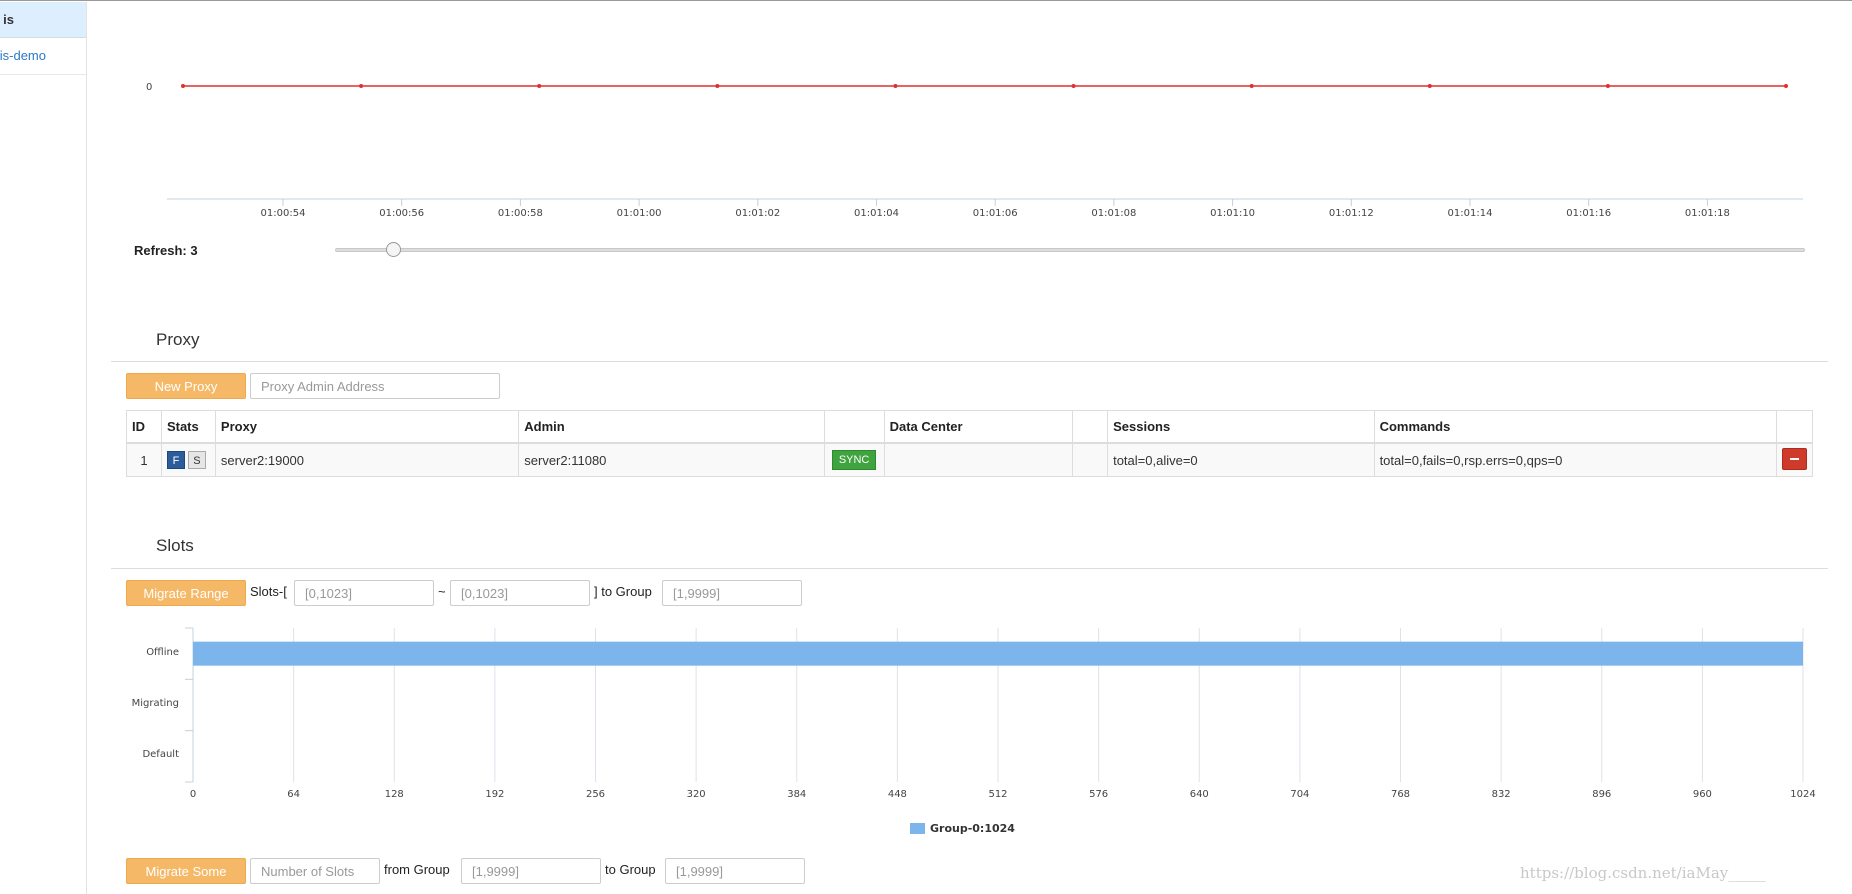 This screenshot has height=894, width=1852. Describe the element at coordinates (1643, 873) in the screenshot. I see `watermark: https://blog.csdn.net/iaMay_____` at that location.